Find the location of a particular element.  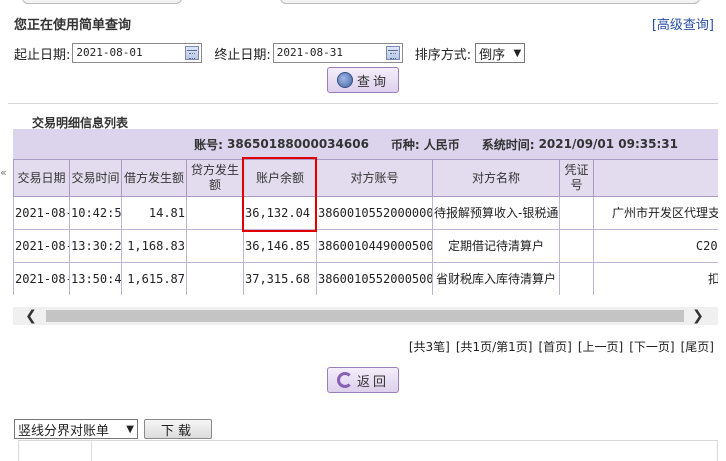

download-button: 下载 is located at coordinates (178, 429).